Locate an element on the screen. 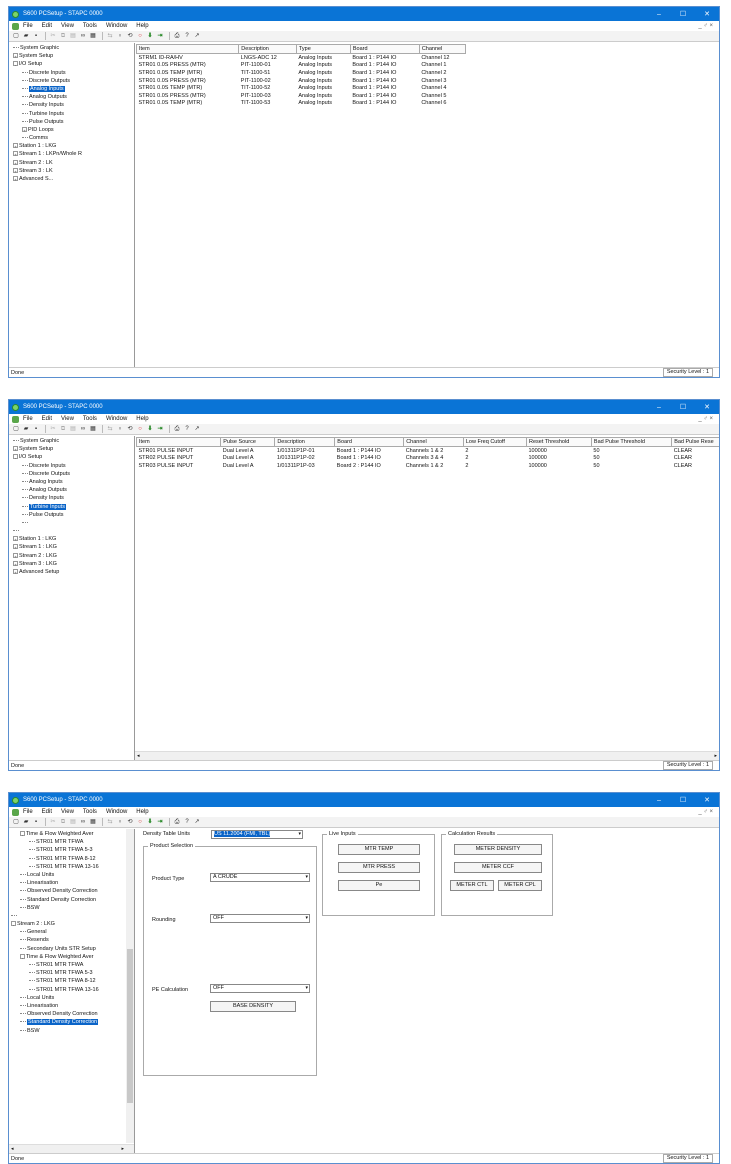  tree-node: + Stream 2 : LK is located at coordinates (72, 163).